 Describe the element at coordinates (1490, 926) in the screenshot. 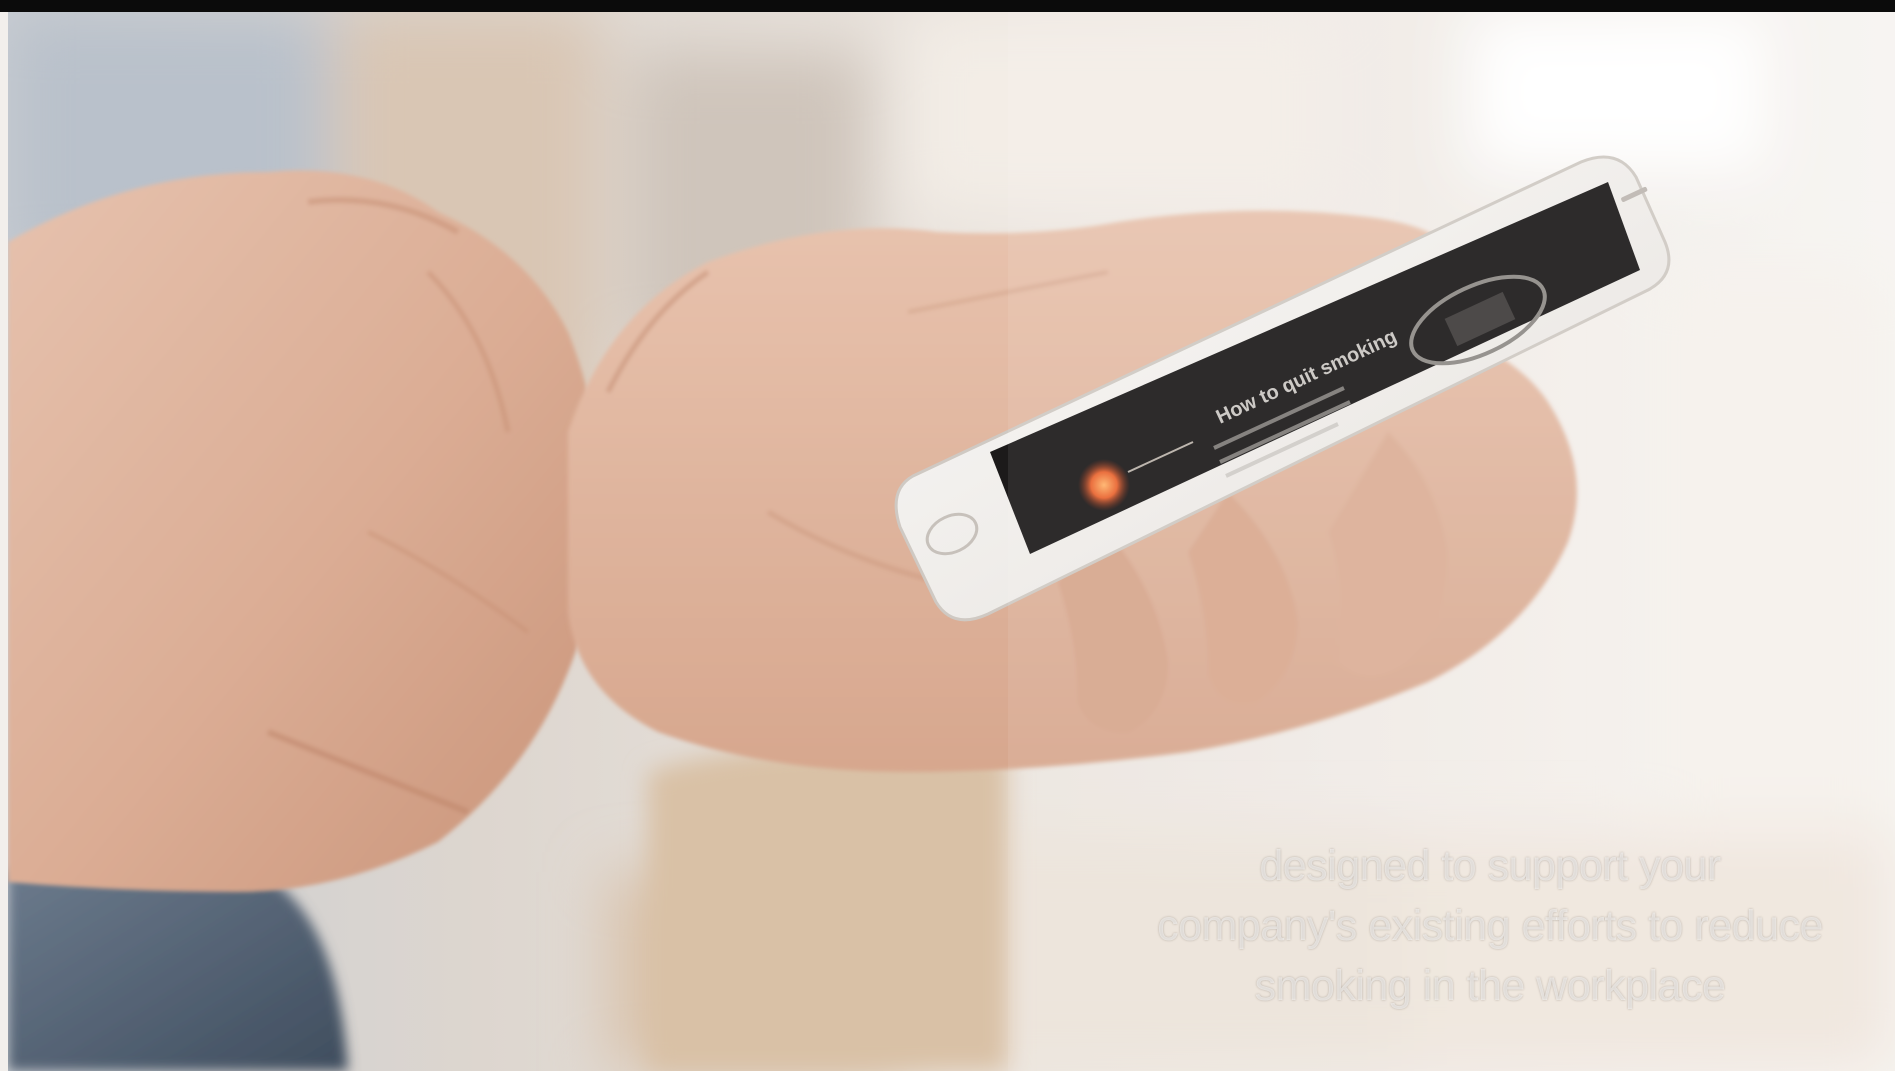

I see `caption-line-2: company's existing efforts to reduce` at that location.